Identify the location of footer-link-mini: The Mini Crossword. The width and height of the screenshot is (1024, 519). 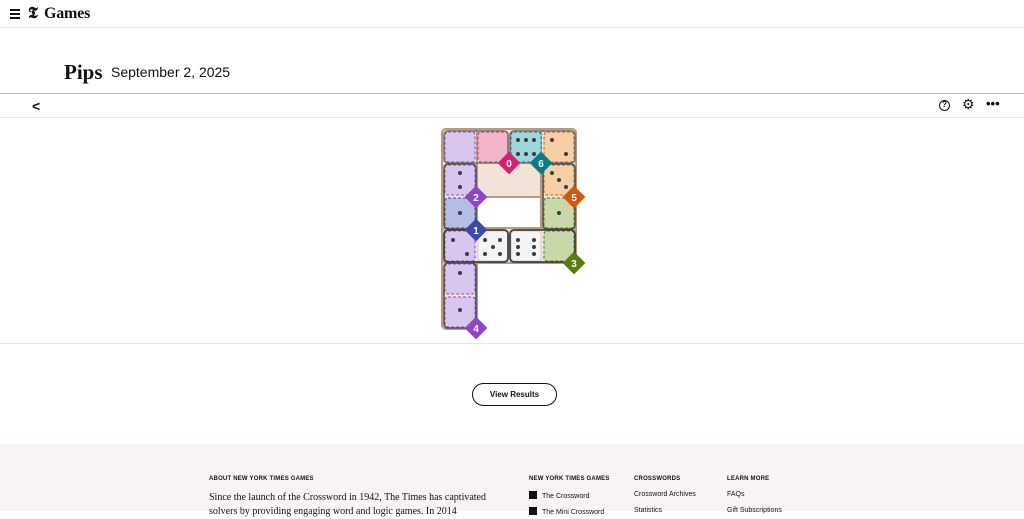
(566, 511).